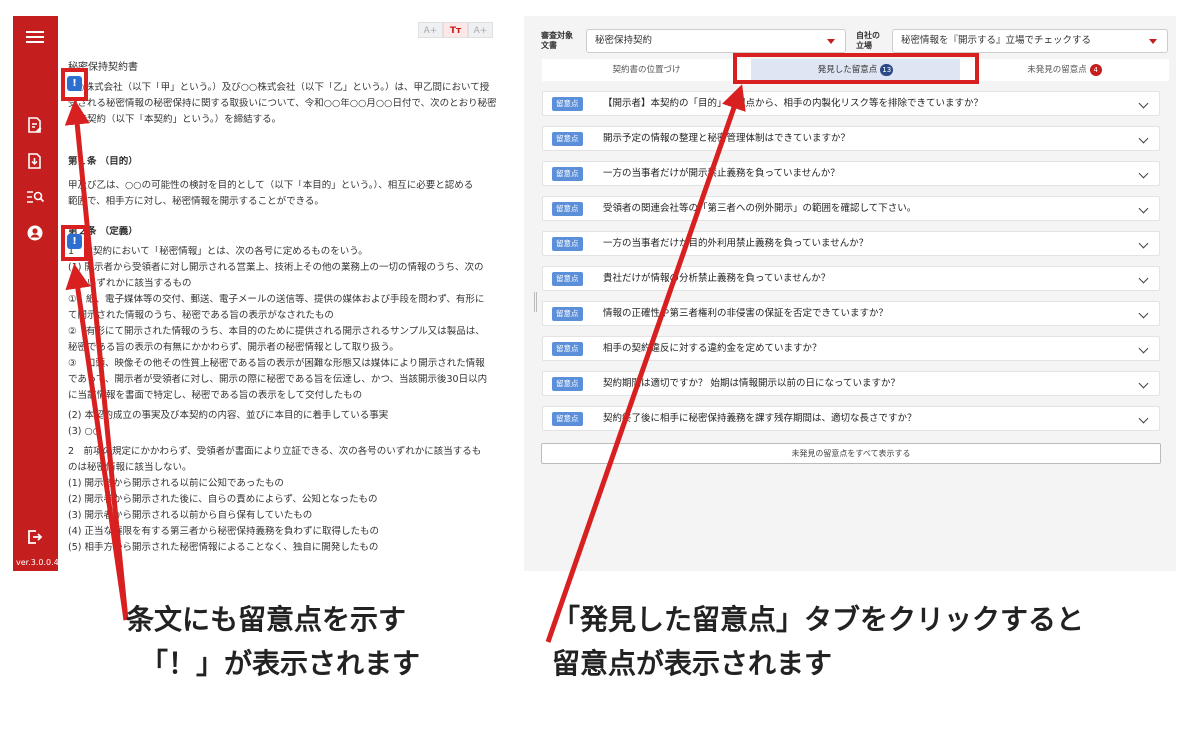 Image resolution: width=1200 pixels, height=736 pixels. What do you see at coordinates (851, 453) in the screenshot?
I see `show-all-unfound-button: 未発見の留意点をすべて表示する` at bounding box center [851, 453].